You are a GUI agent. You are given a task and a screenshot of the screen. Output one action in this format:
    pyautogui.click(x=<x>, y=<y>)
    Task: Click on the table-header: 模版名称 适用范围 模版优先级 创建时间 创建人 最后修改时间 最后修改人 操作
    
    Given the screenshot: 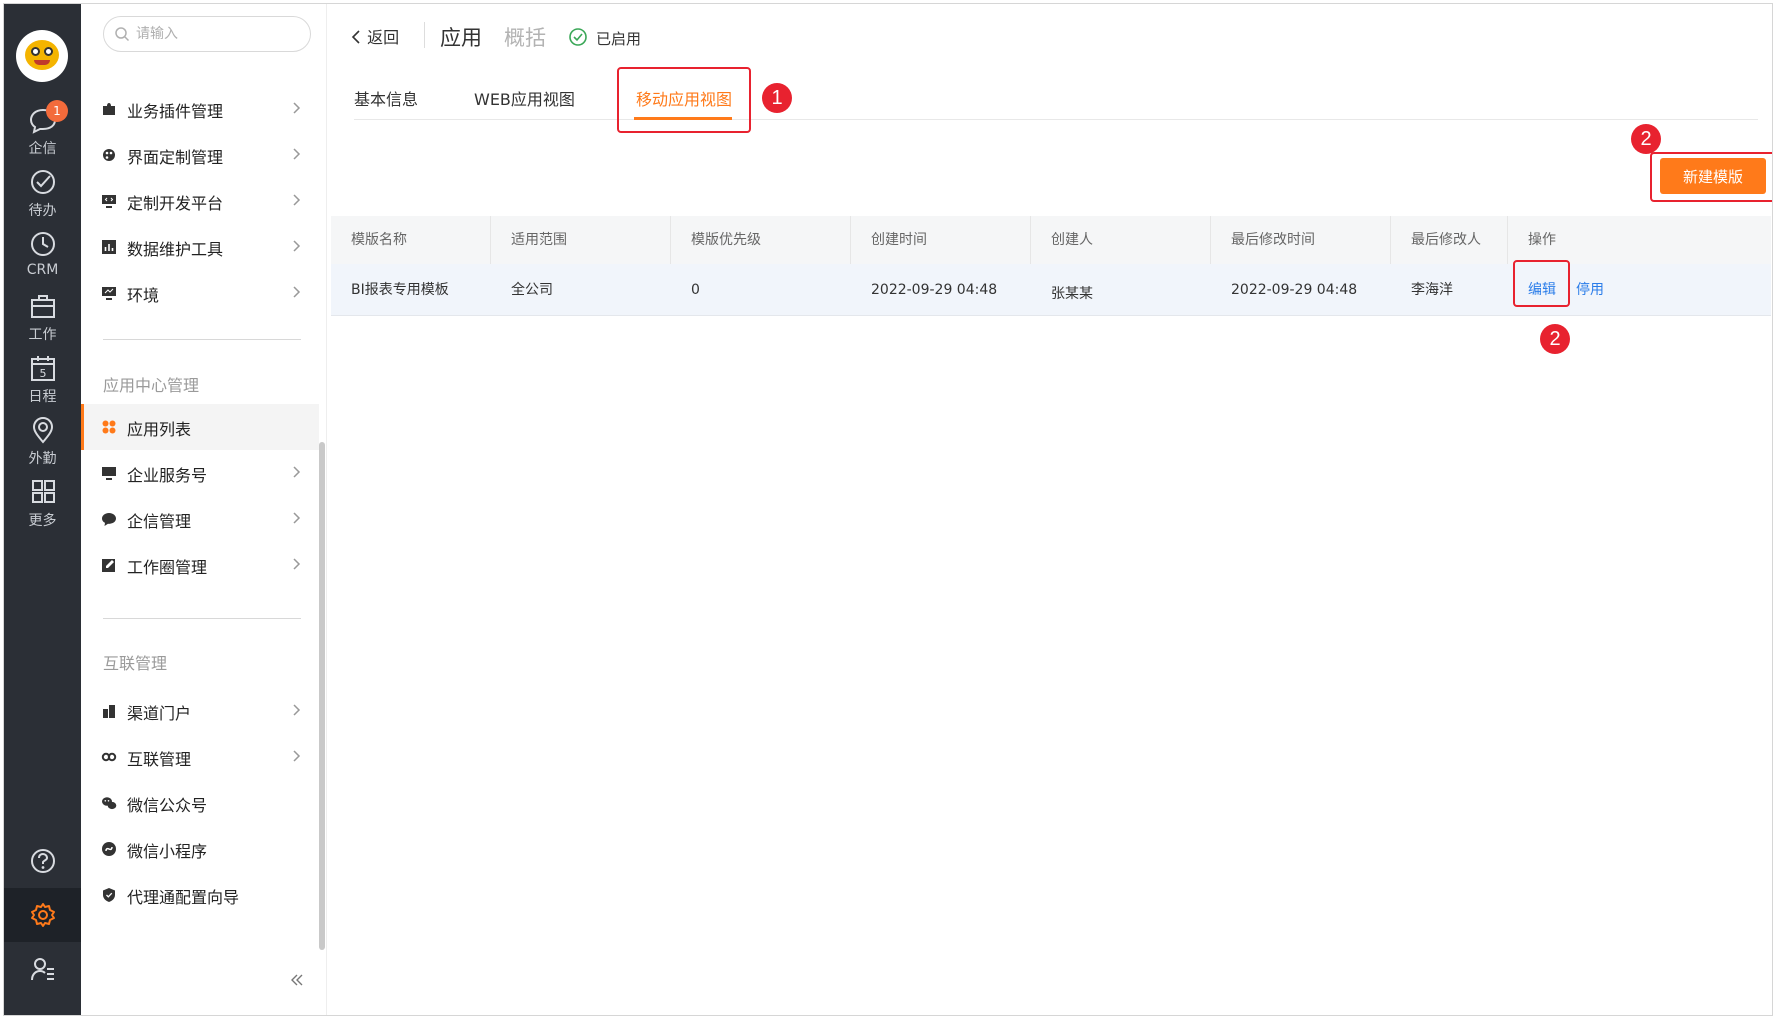 What is the action you would take?
    pyautogui.click(x=1051, y=240)
    